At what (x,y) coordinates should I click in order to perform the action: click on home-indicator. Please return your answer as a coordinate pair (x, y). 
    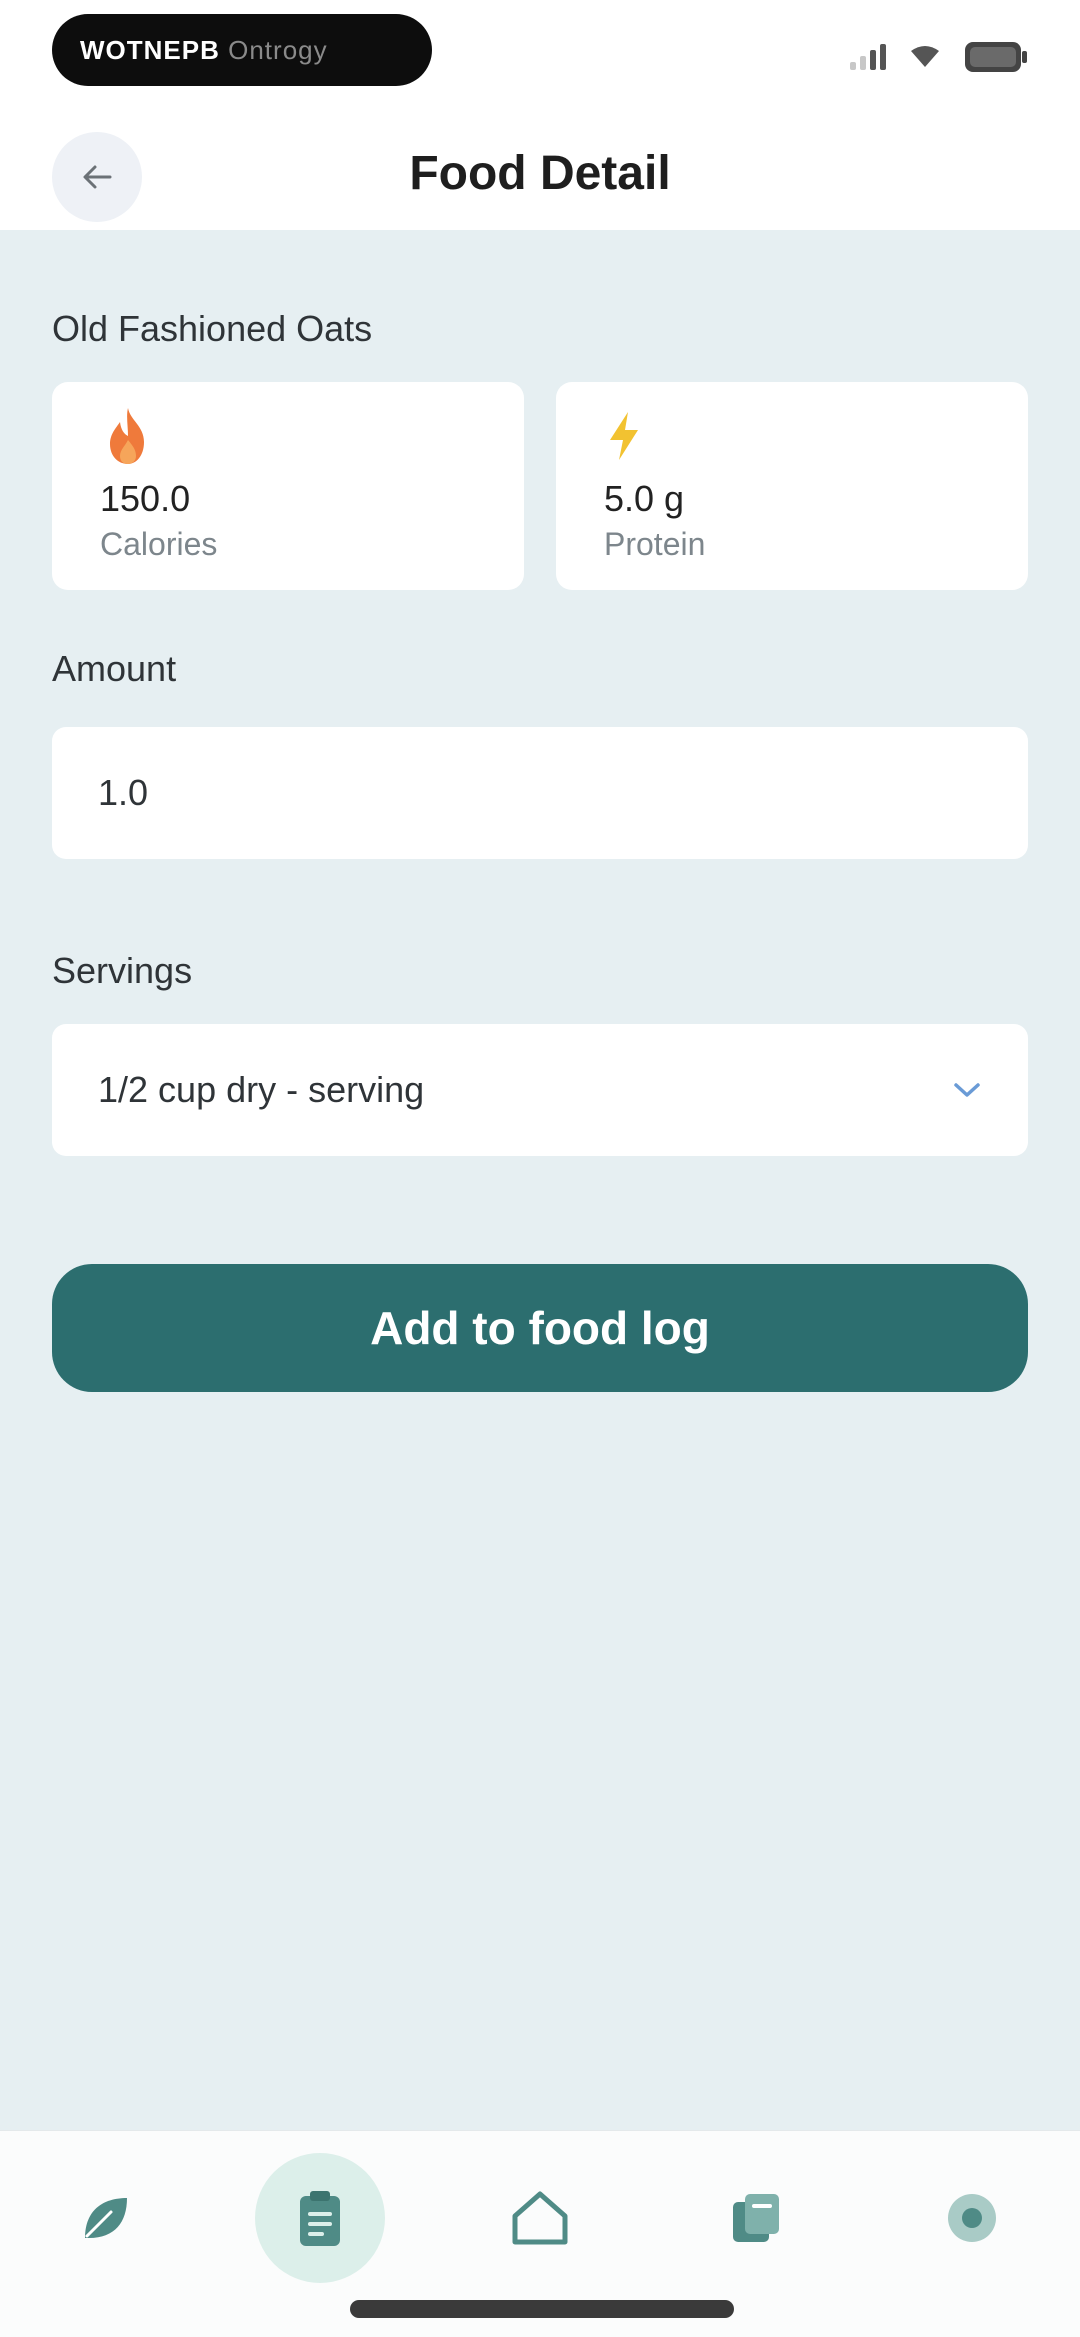
    Looking at the image, I should click on (542, 2309).